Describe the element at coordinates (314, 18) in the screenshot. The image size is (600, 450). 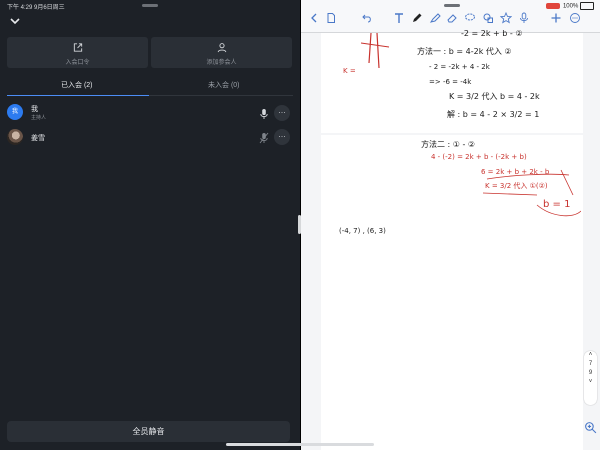
I see `chevron-left-icon` at that location.